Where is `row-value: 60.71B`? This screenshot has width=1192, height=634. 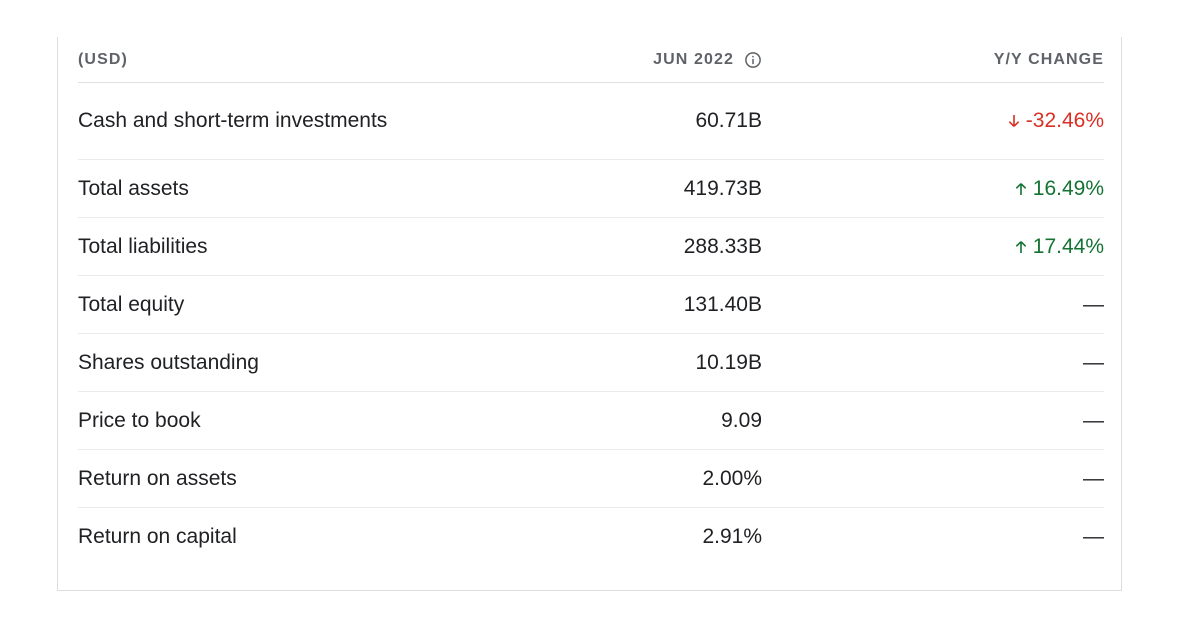 row-value: 60.71B is located at coordinates (728, 120).